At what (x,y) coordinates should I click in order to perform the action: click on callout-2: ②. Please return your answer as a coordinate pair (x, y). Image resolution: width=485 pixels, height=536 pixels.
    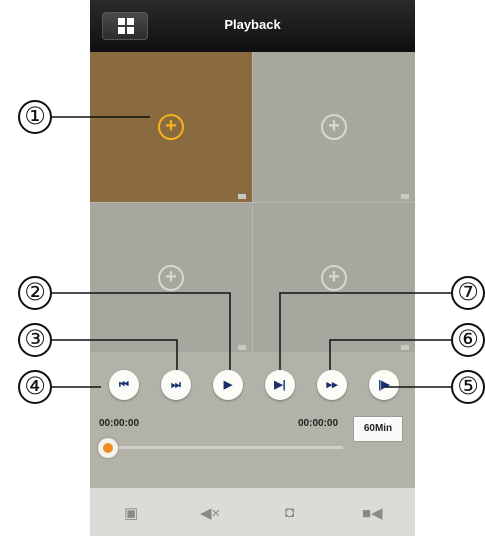
    Looking at the image, I should click on (35, 293).